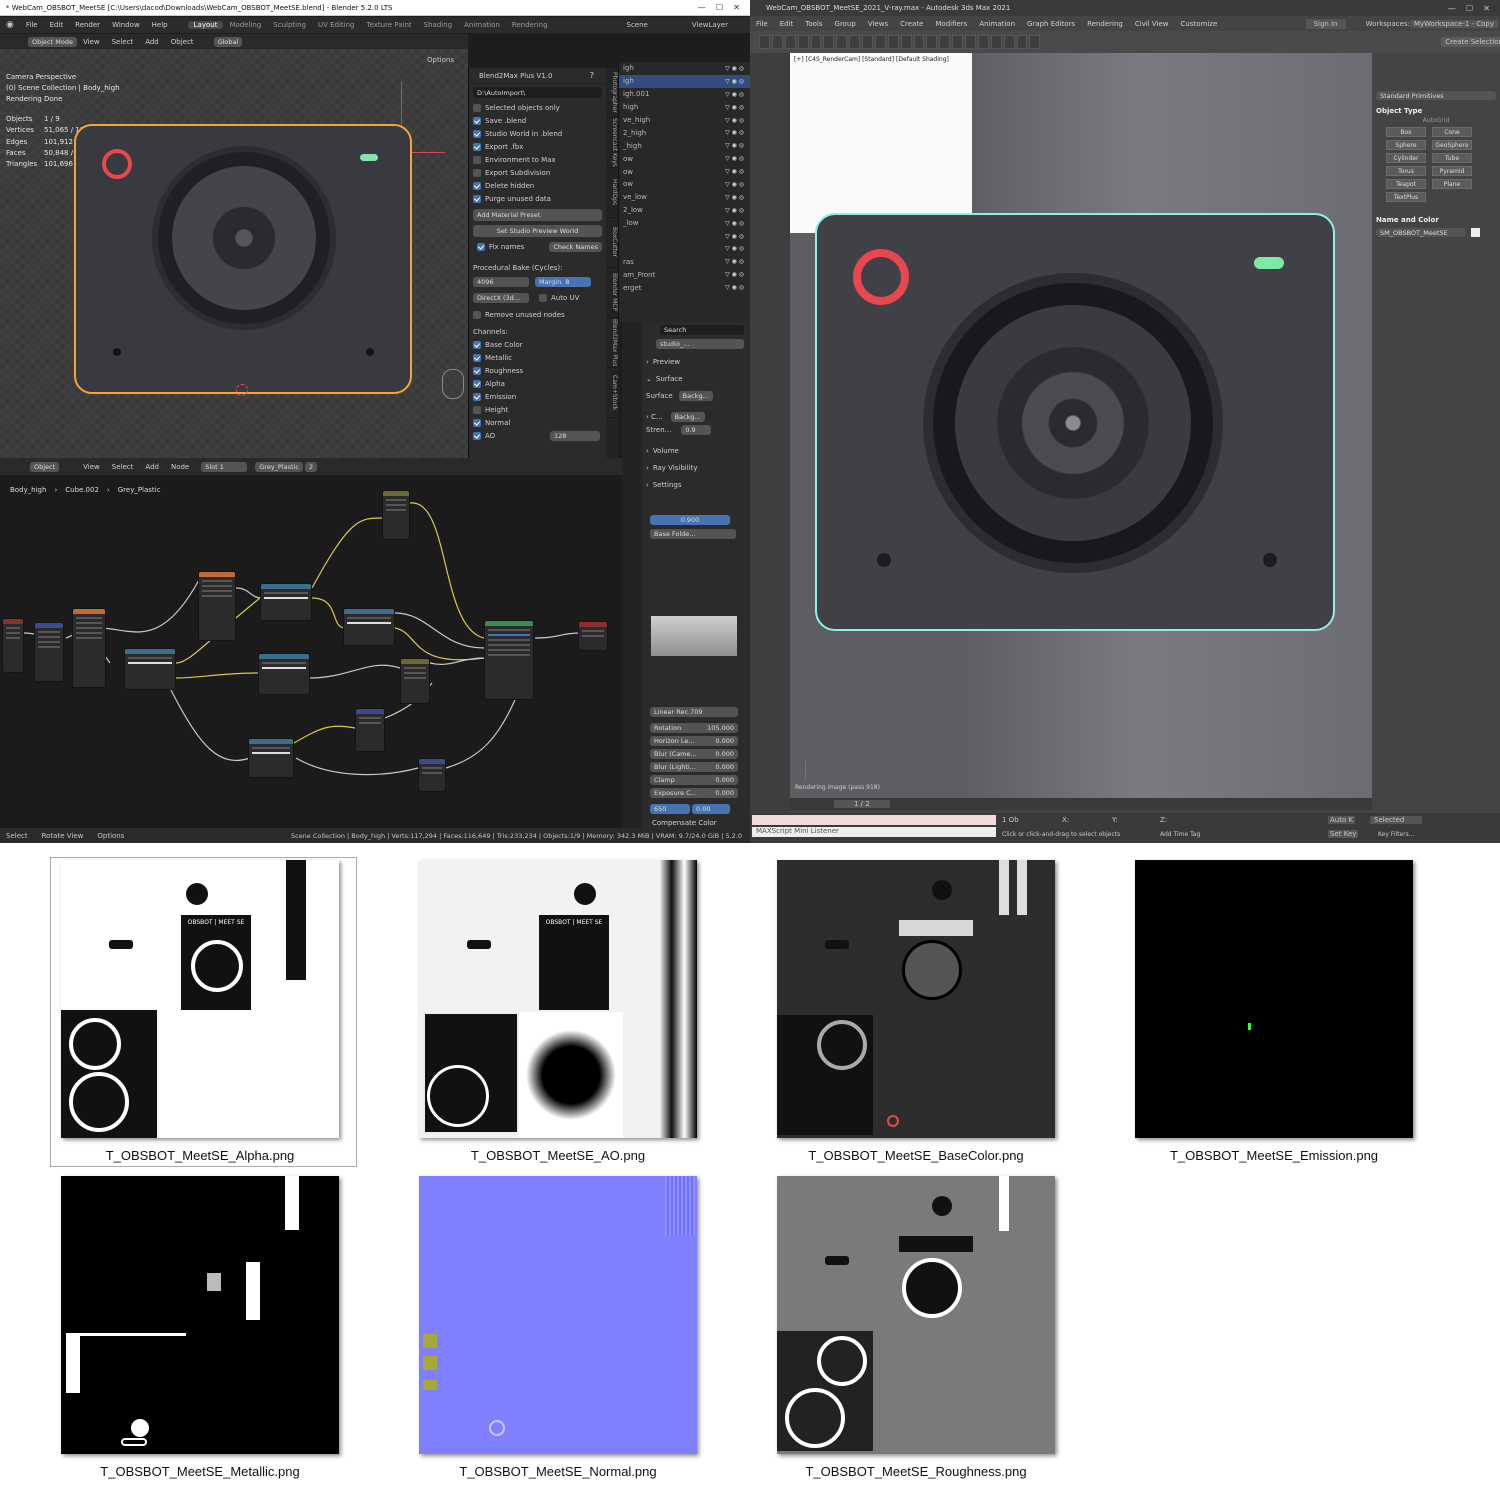  What do you see at coordinates (57, 25) in the screenshot?
I see `menu-edit: Edit` at bounding box center [57, 25].